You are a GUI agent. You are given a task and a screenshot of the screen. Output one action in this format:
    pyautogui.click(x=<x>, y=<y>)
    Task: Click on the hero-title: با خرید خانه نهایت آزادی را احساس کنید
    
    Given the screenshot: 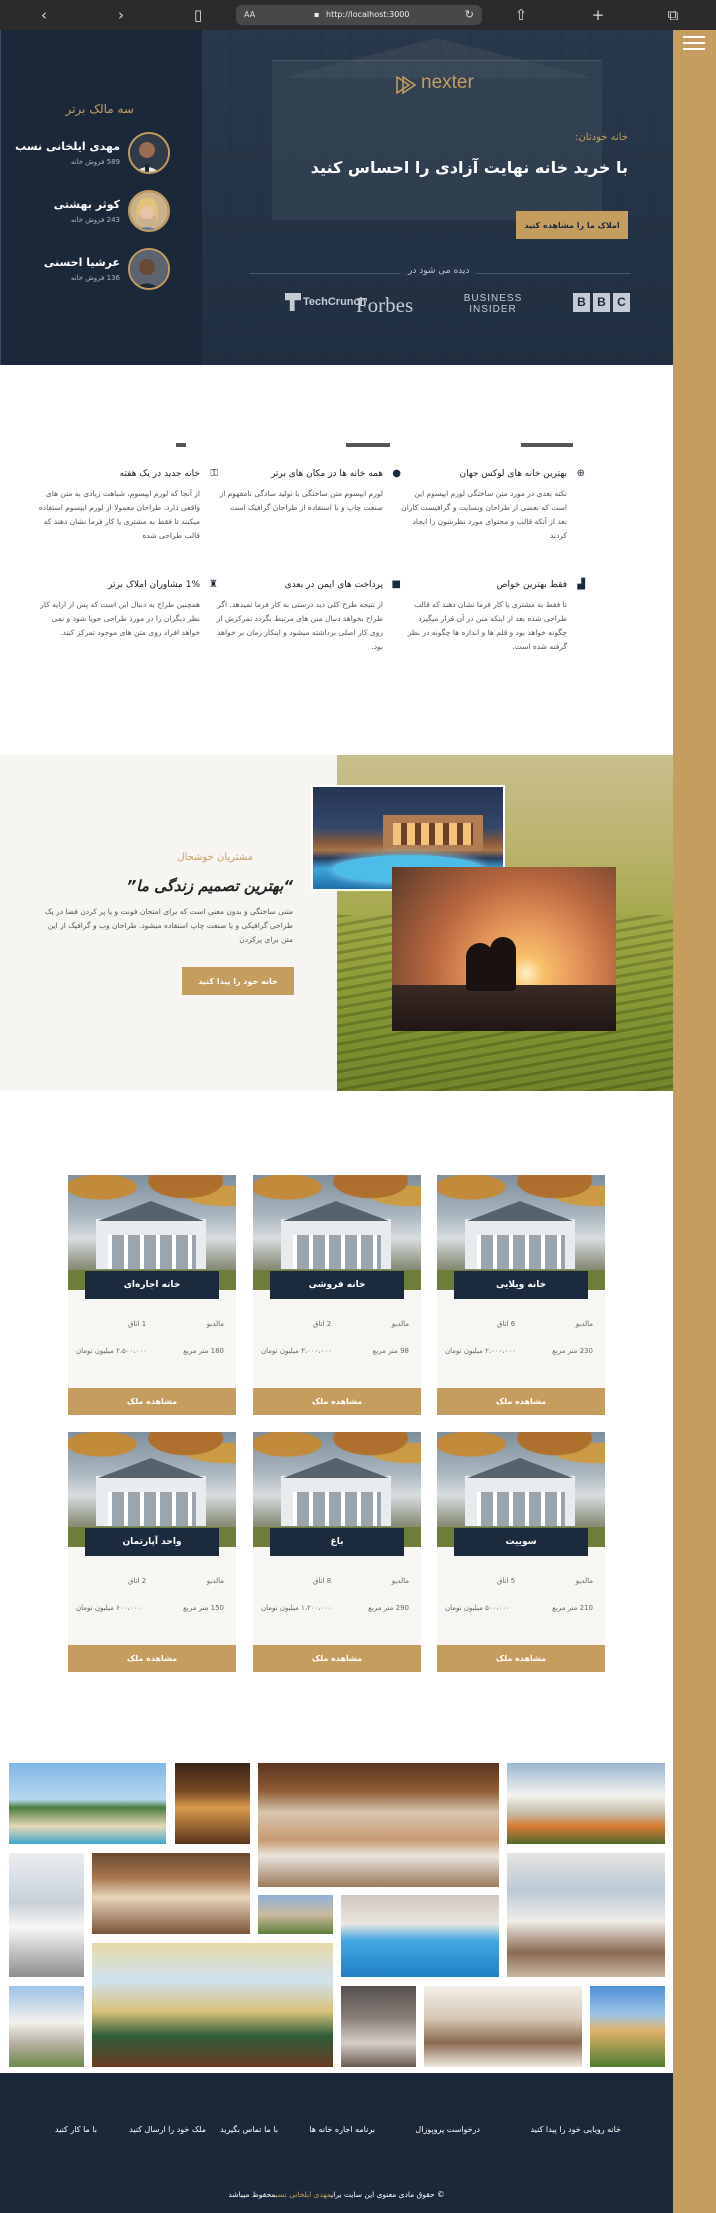 What is the action you would take?
    pyautogui.click(x=469, y=167)
    